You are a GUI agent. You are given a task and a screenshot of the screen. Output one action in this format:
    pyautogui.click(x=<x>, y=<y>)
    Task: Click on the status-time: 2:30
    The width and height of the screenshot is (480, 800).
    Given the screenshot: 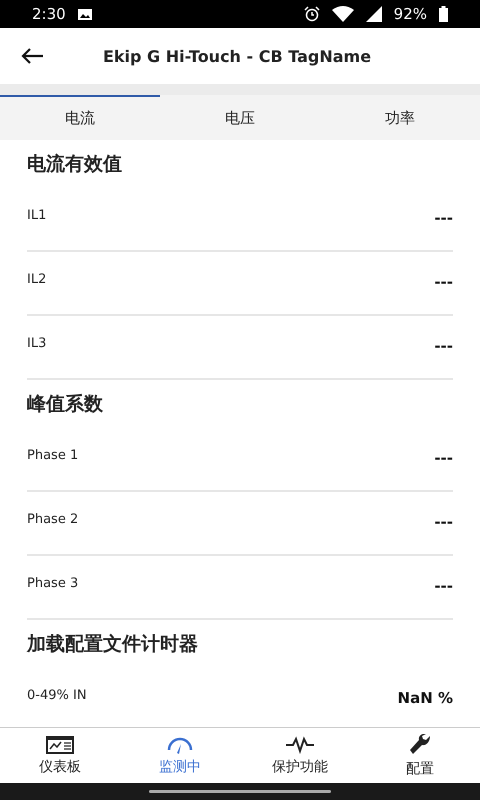 What is the action you would take?
    pyautogui.click(x=49, y=14)
    